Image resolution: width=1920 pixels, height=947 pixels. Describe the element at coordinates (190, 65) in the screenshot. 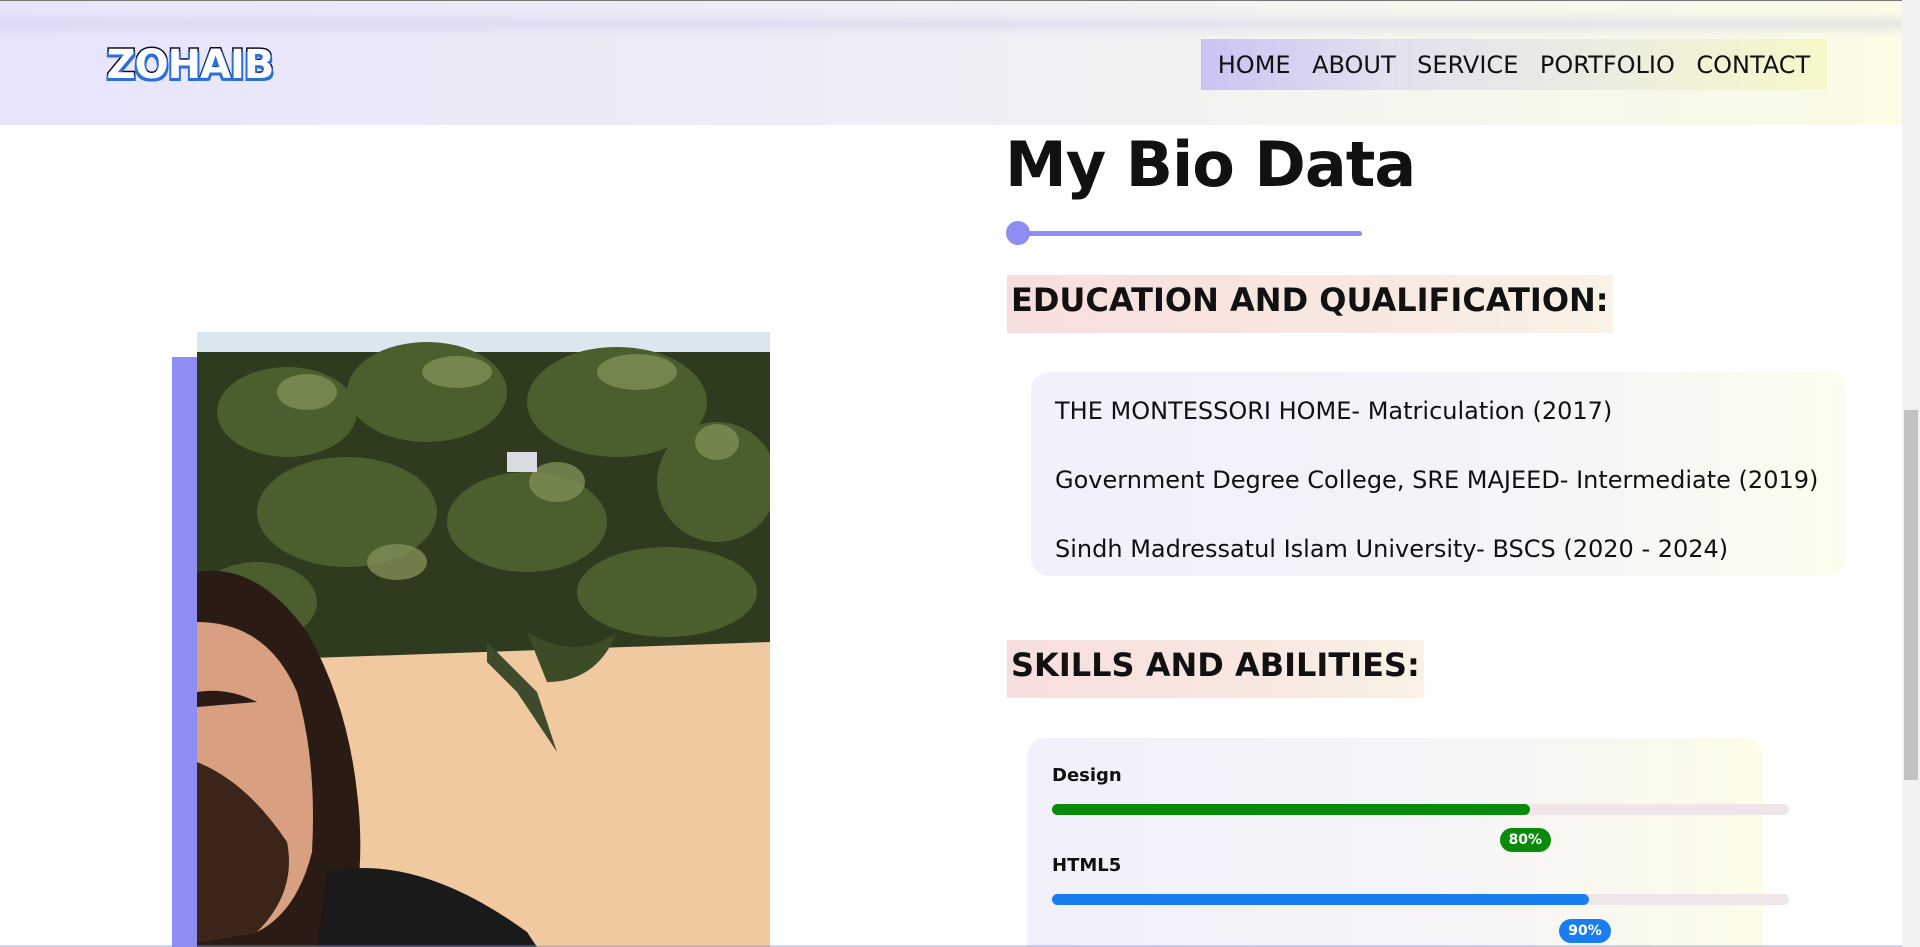

I see `site-logo: ZOHAIB` at that location.